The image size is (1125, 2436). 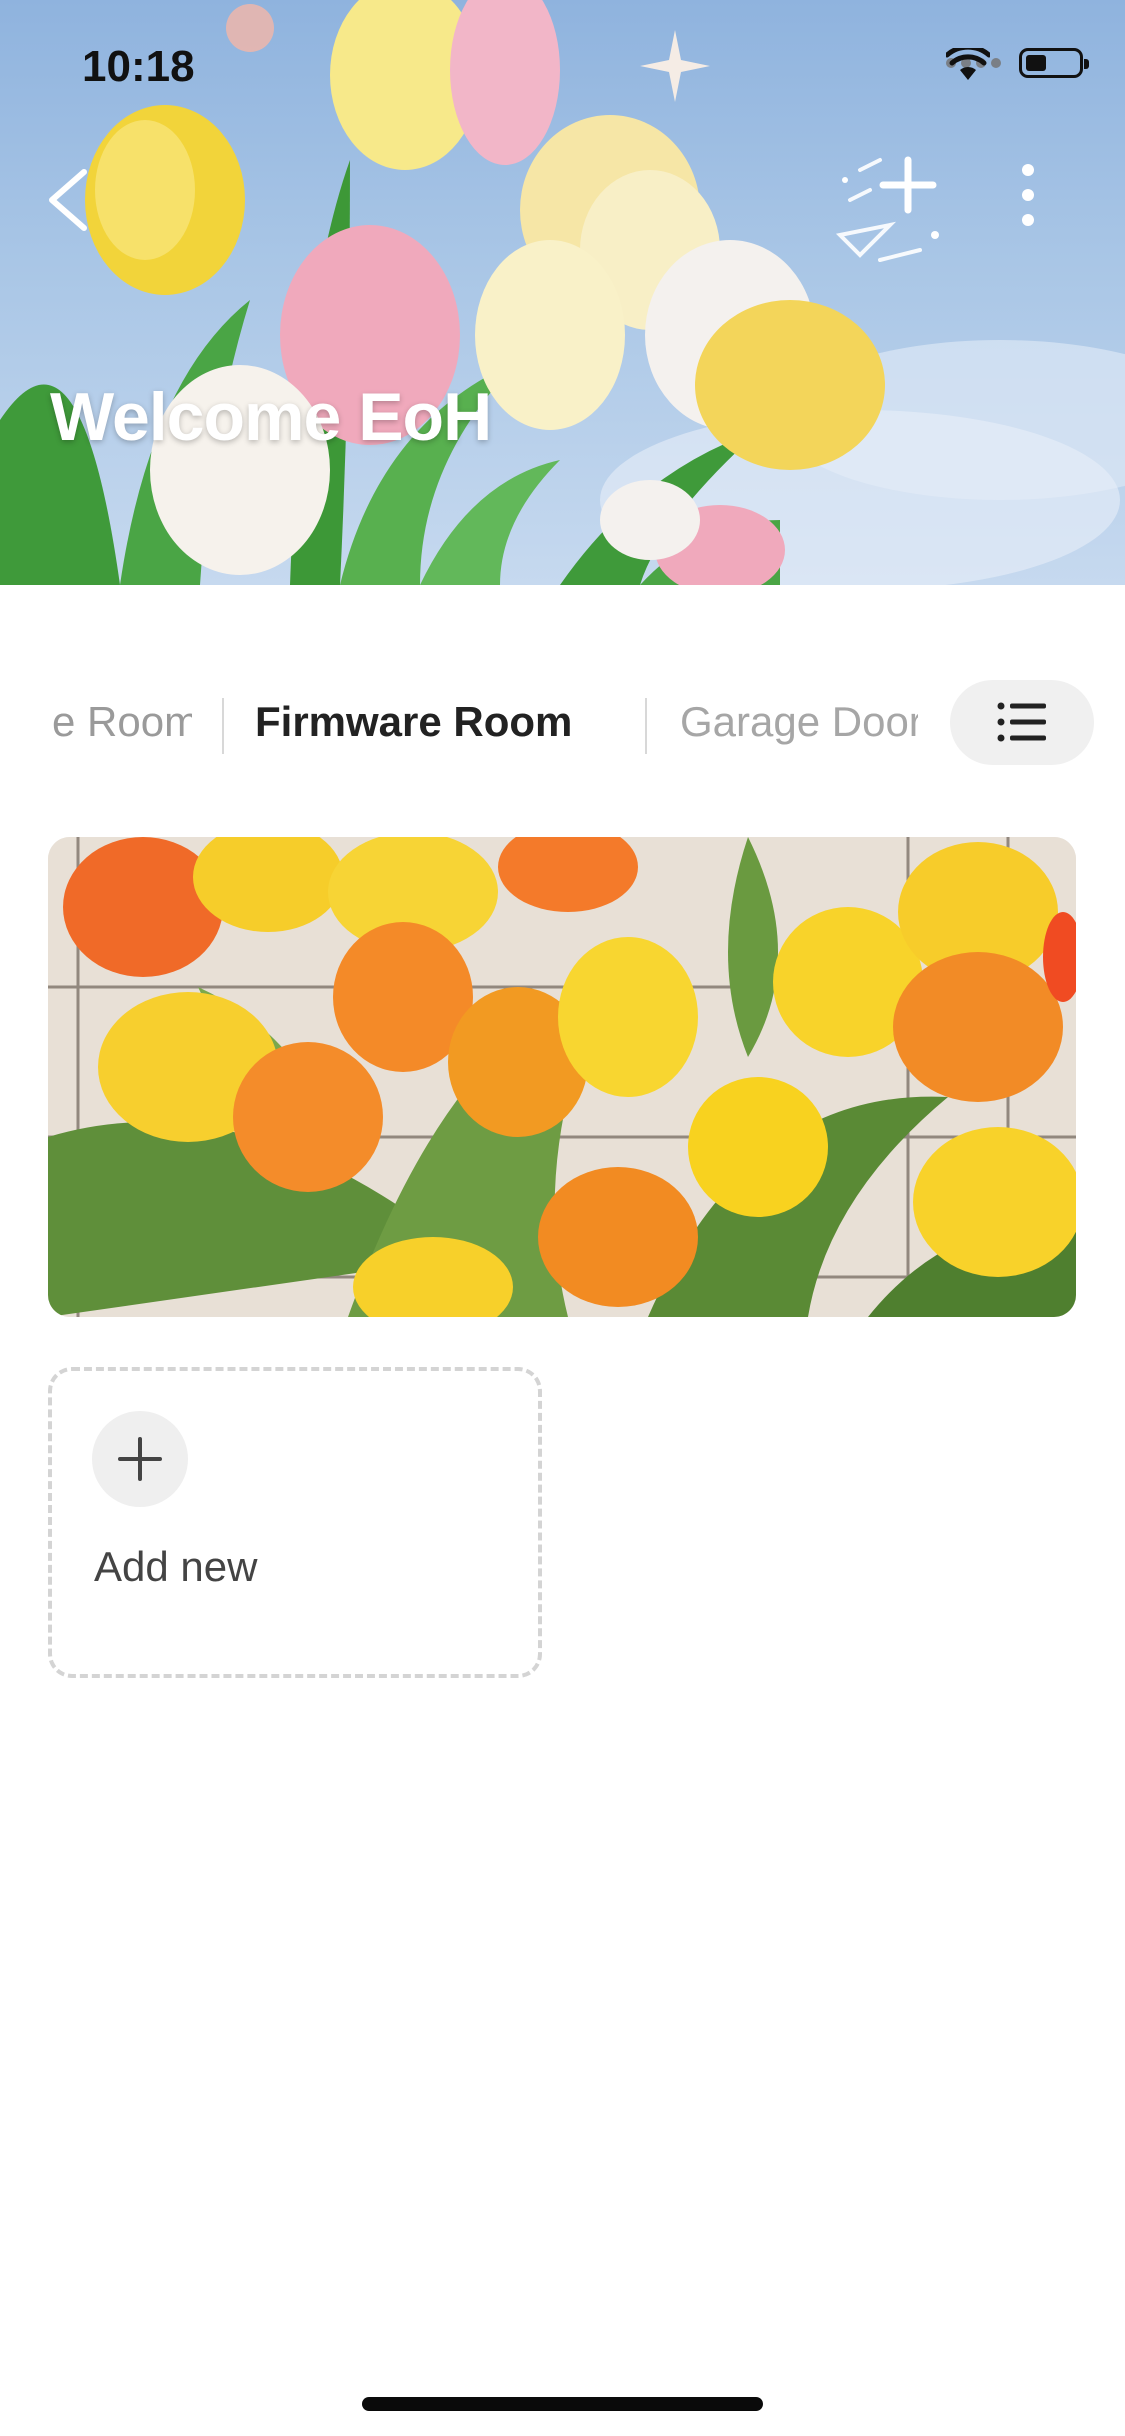 What do you see at coordinates (968, 64) in the screenshot?
I see `wifi-icon` at bounding box center [968, 64].